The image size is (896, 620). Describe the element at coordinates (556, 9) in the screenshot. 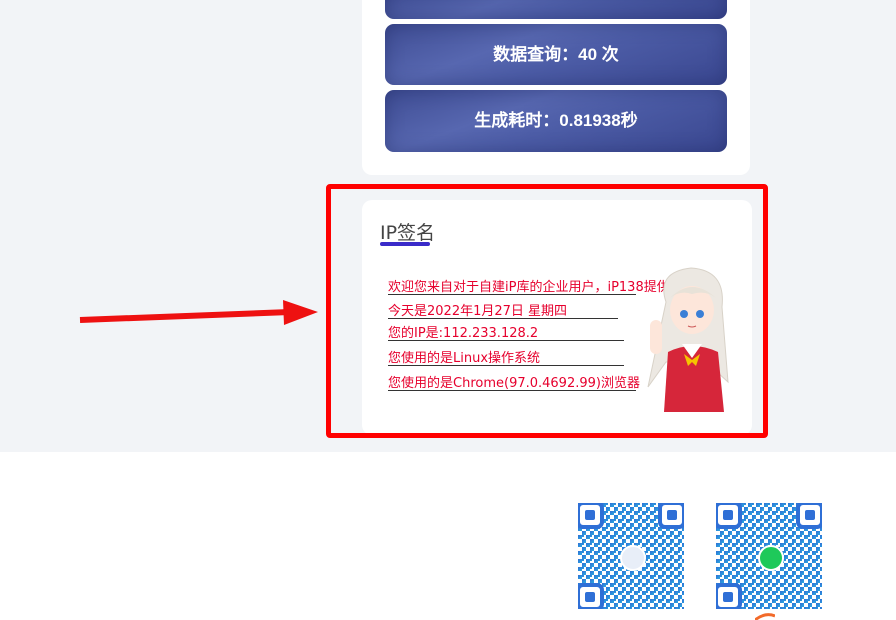

I see `stat-button-partial` at that location.